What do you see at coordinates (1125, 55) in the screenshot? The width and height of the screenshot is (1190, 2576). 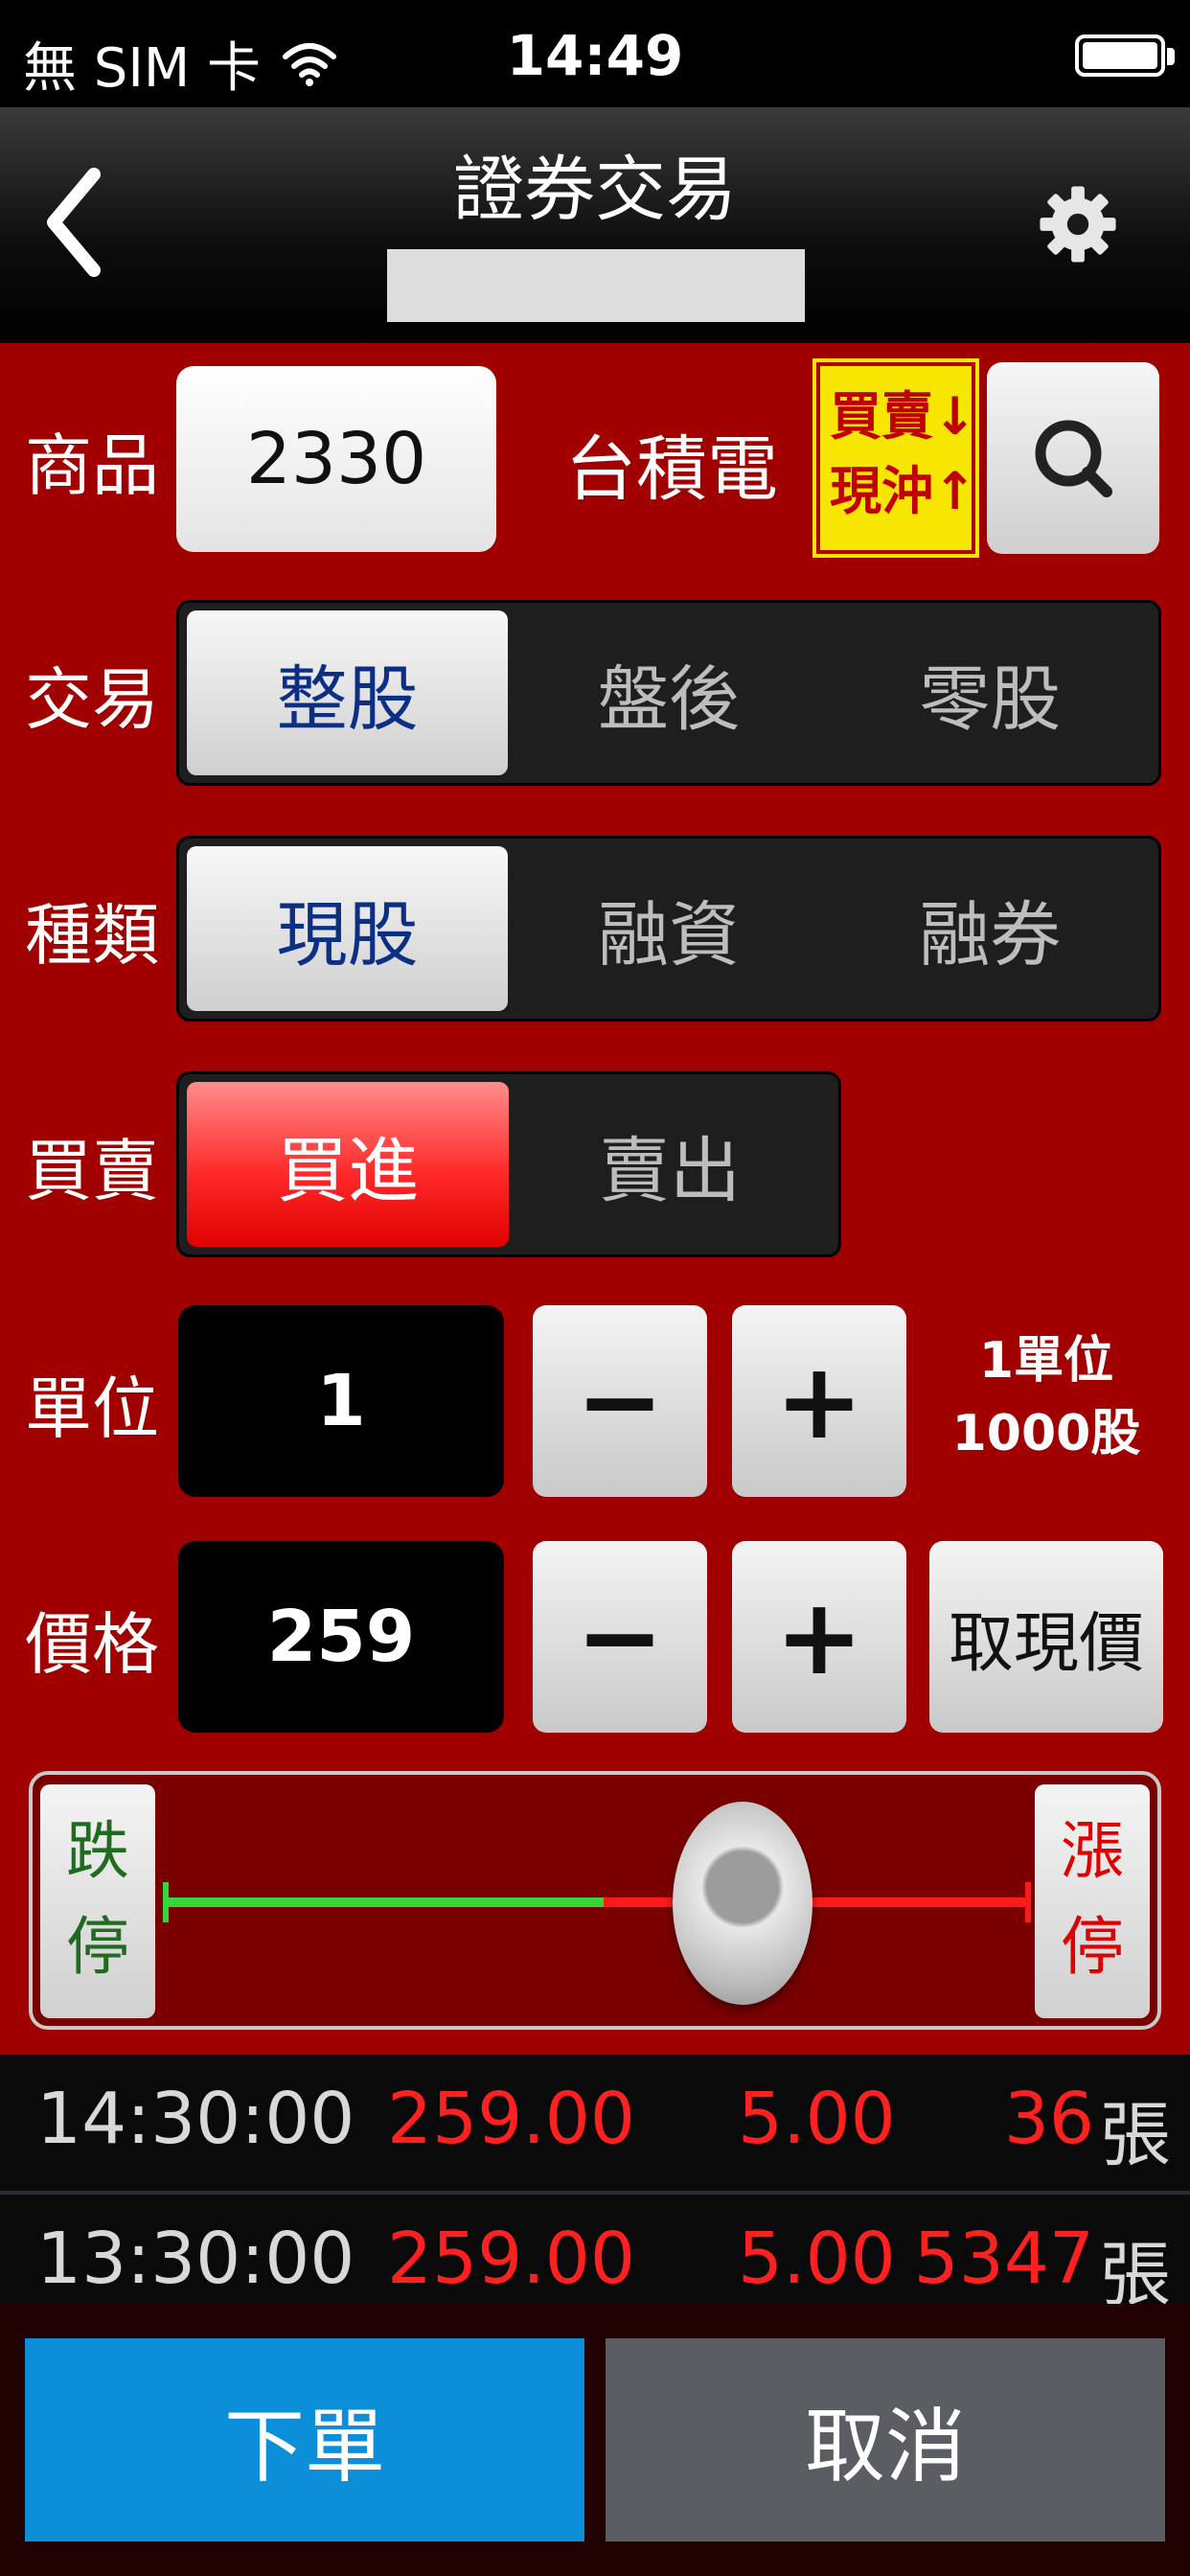 I see `battery-icon` at bounding box center [1125, 55].